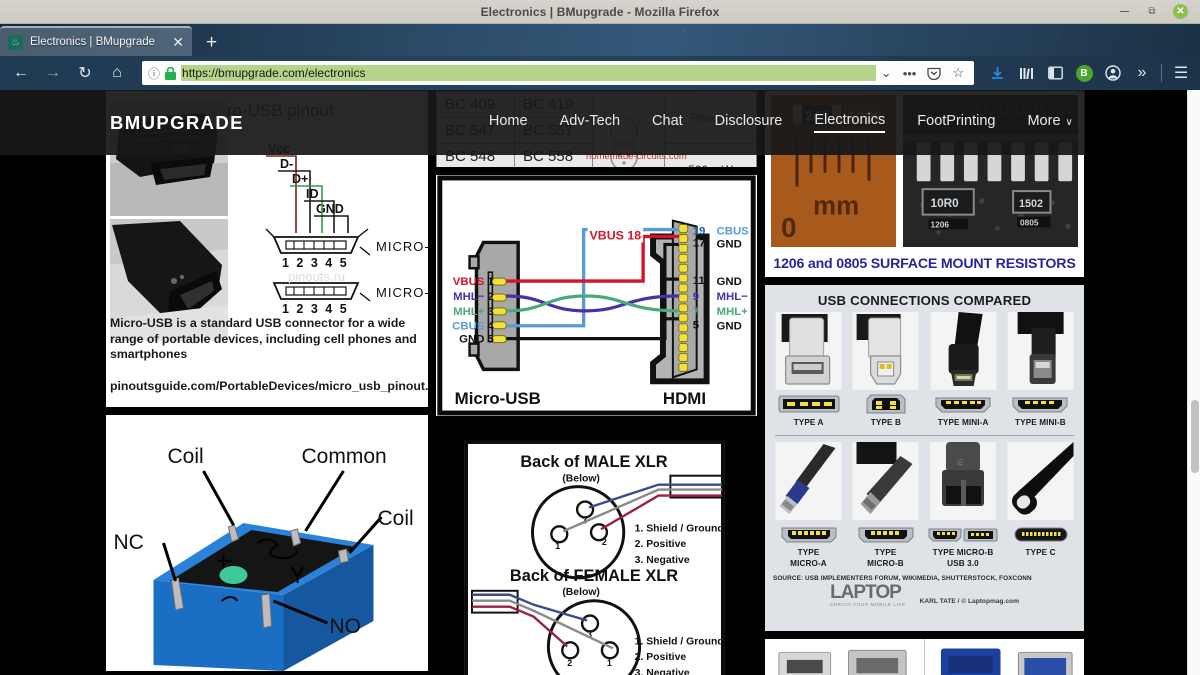  I want to click on nav-item-chat: Chat, so click(667, 122).